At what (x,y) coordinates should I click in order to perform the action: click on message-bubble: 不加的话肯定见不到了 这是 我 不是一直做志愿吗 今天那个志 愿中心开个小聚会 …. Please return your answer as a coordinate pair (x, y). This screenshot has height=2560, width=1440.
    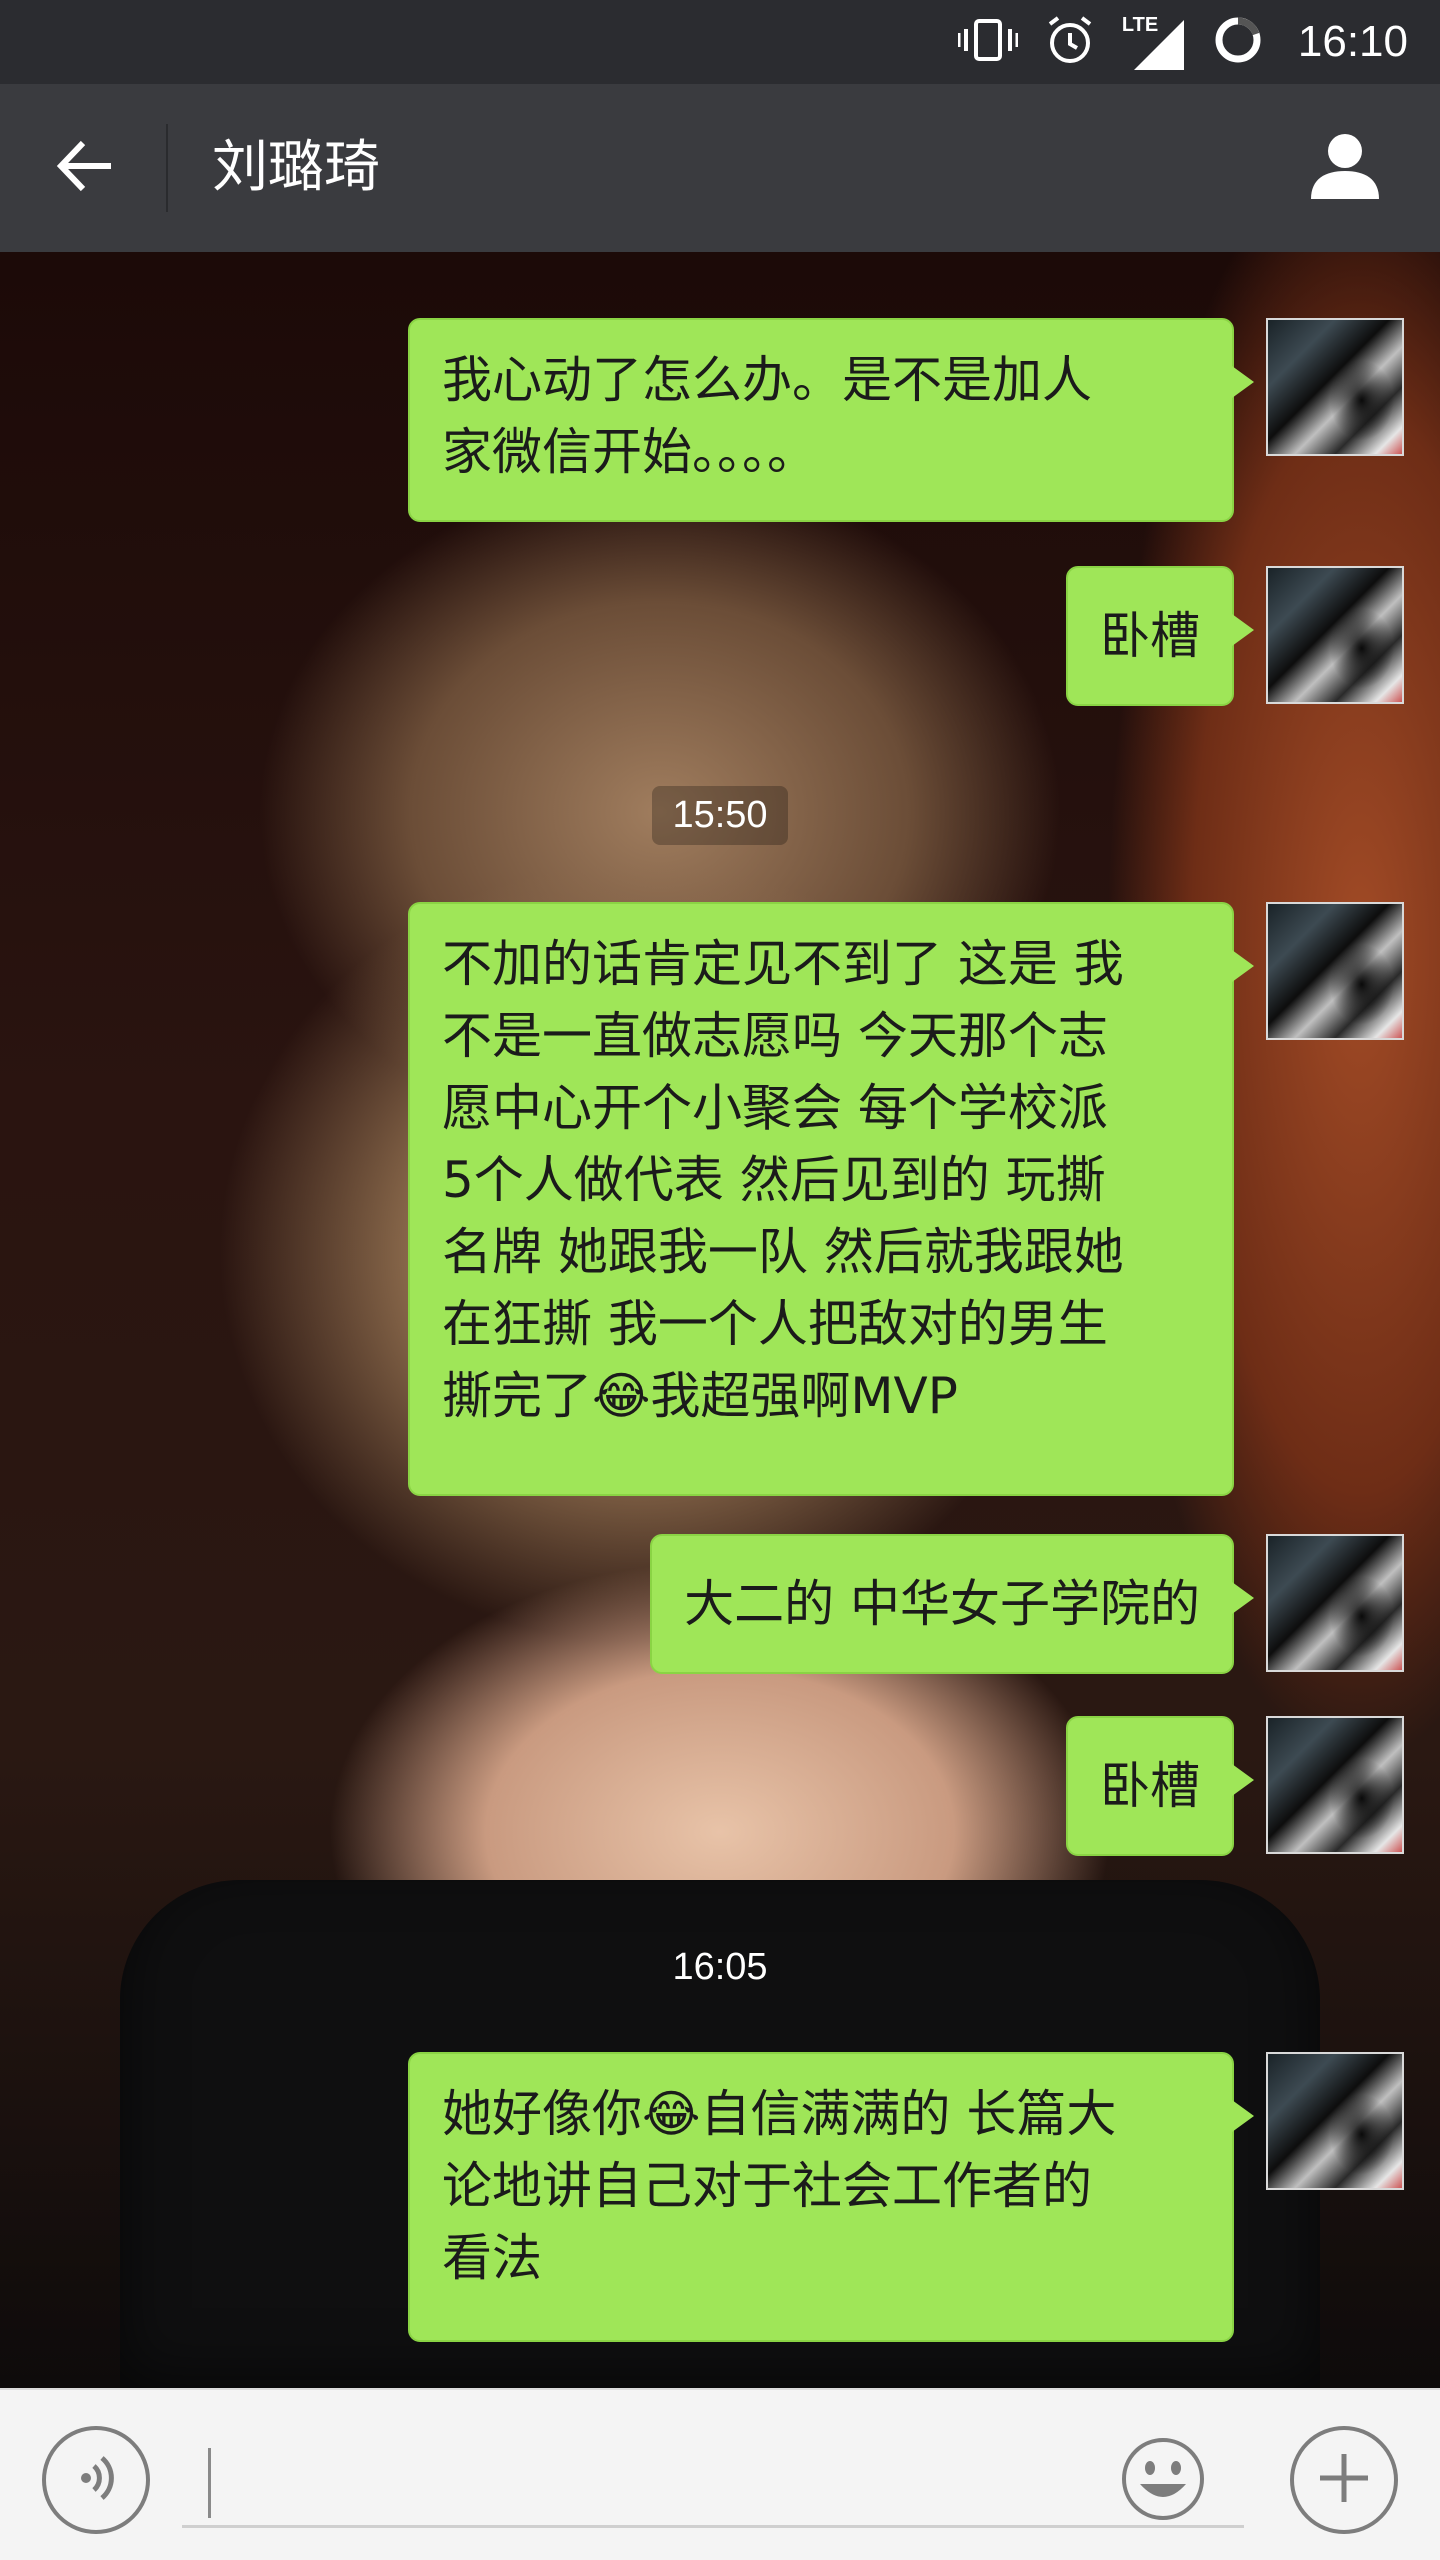
    Looking at the image, I should click on (831, 1199).